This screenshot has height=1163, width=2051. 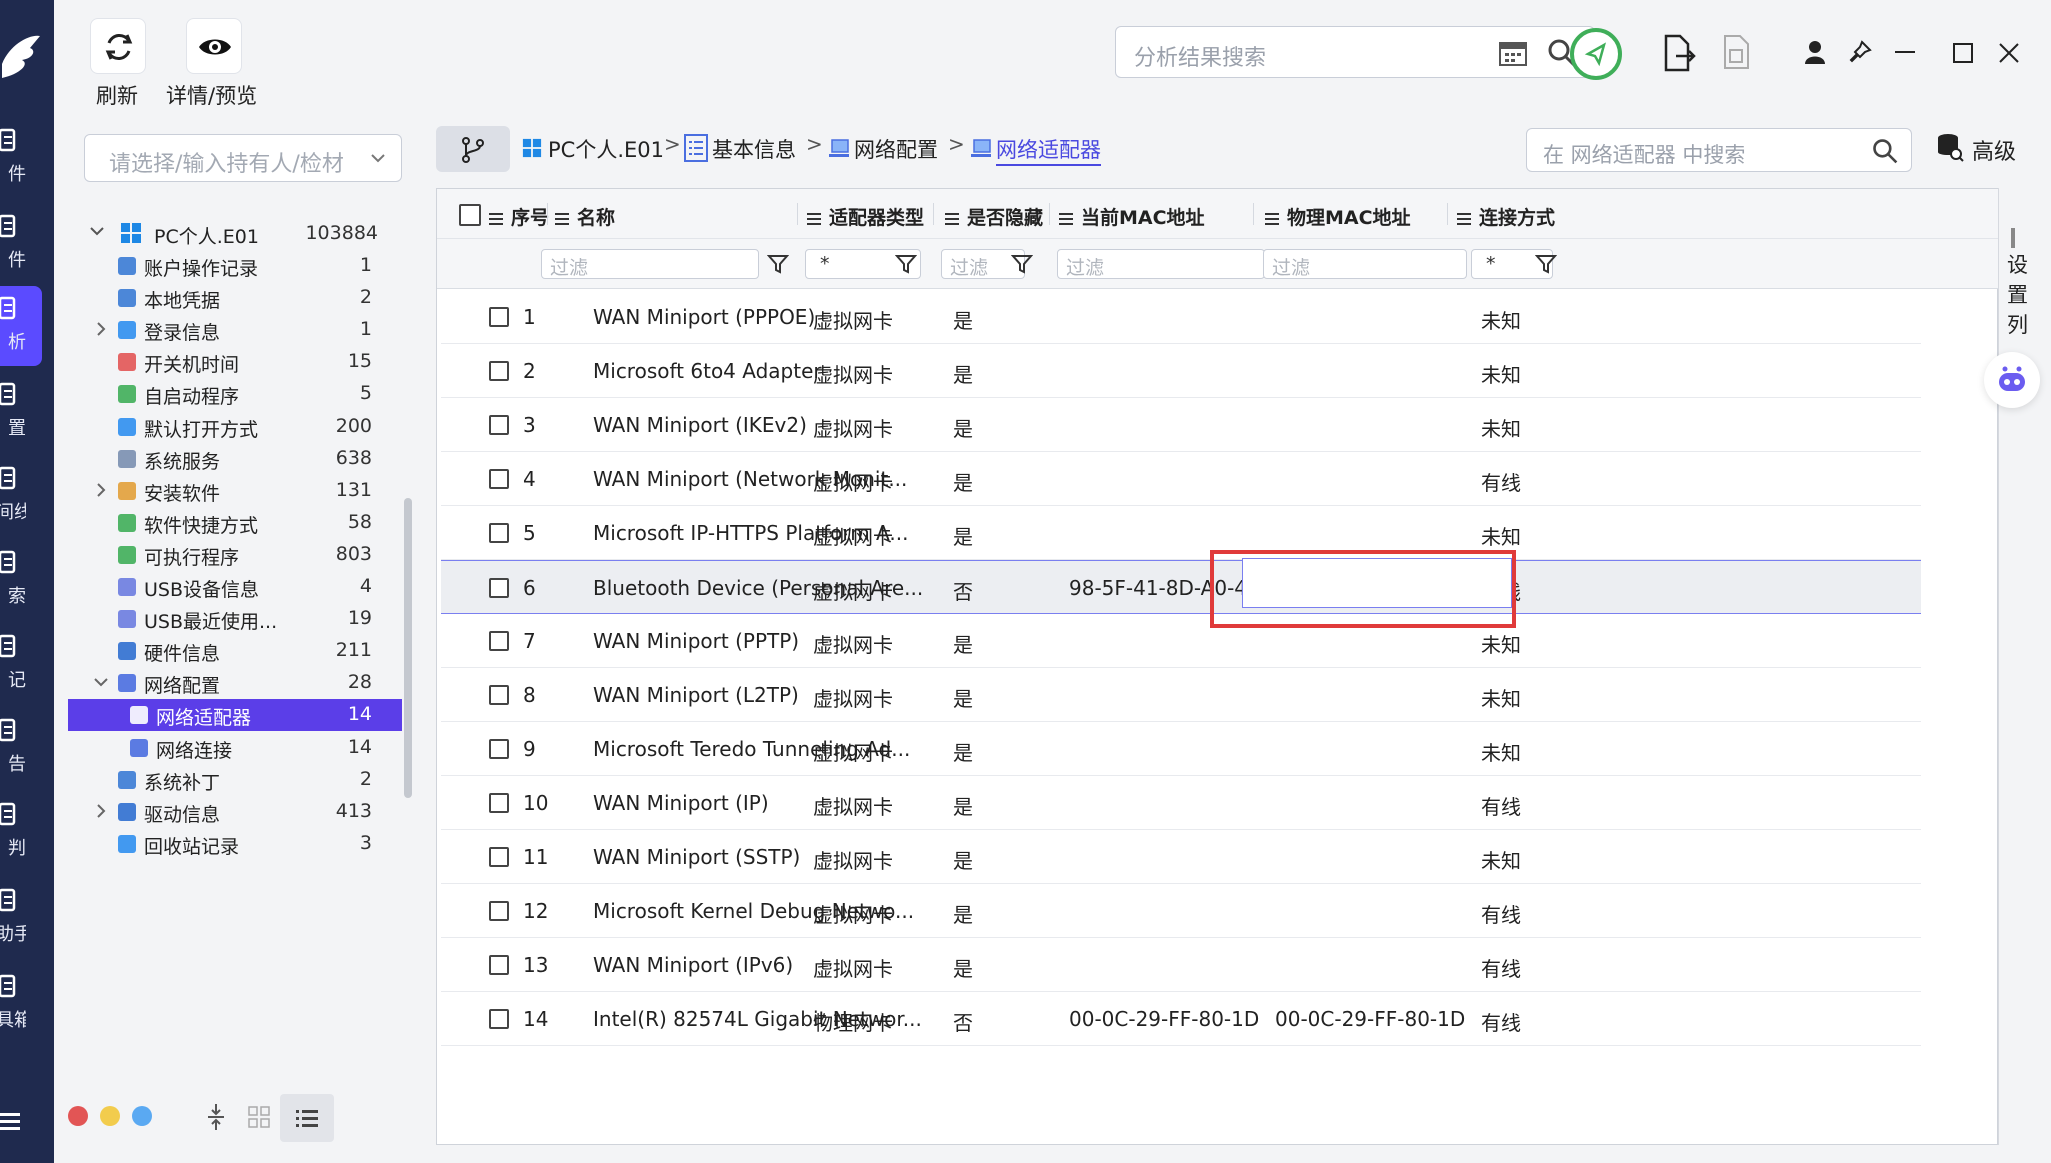 I want to click on breadcrumb-evidence: PC个人.E01, so click(x=606, y=149).